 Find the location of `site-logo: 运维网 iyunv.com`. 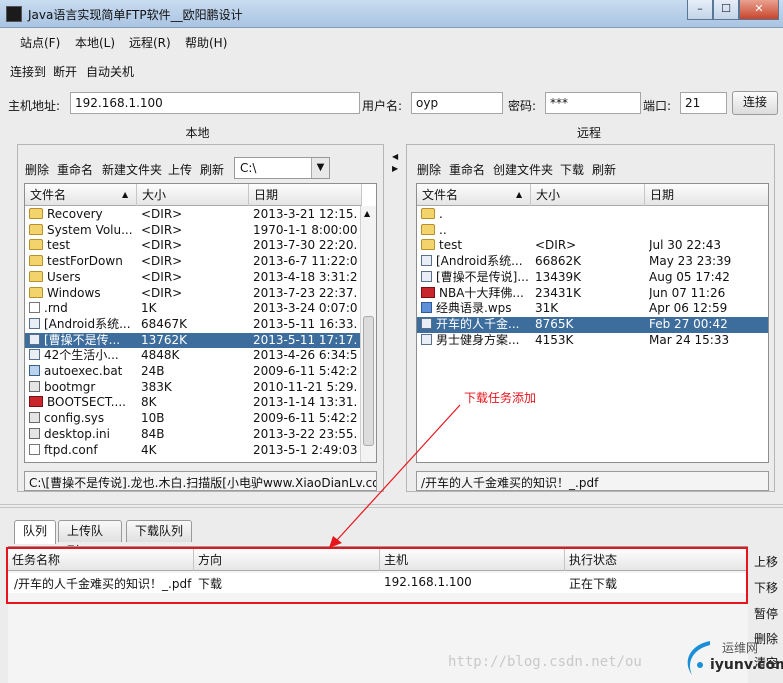

site-logo: 运维网 iyunv.com is located at coordinates (731, 658).